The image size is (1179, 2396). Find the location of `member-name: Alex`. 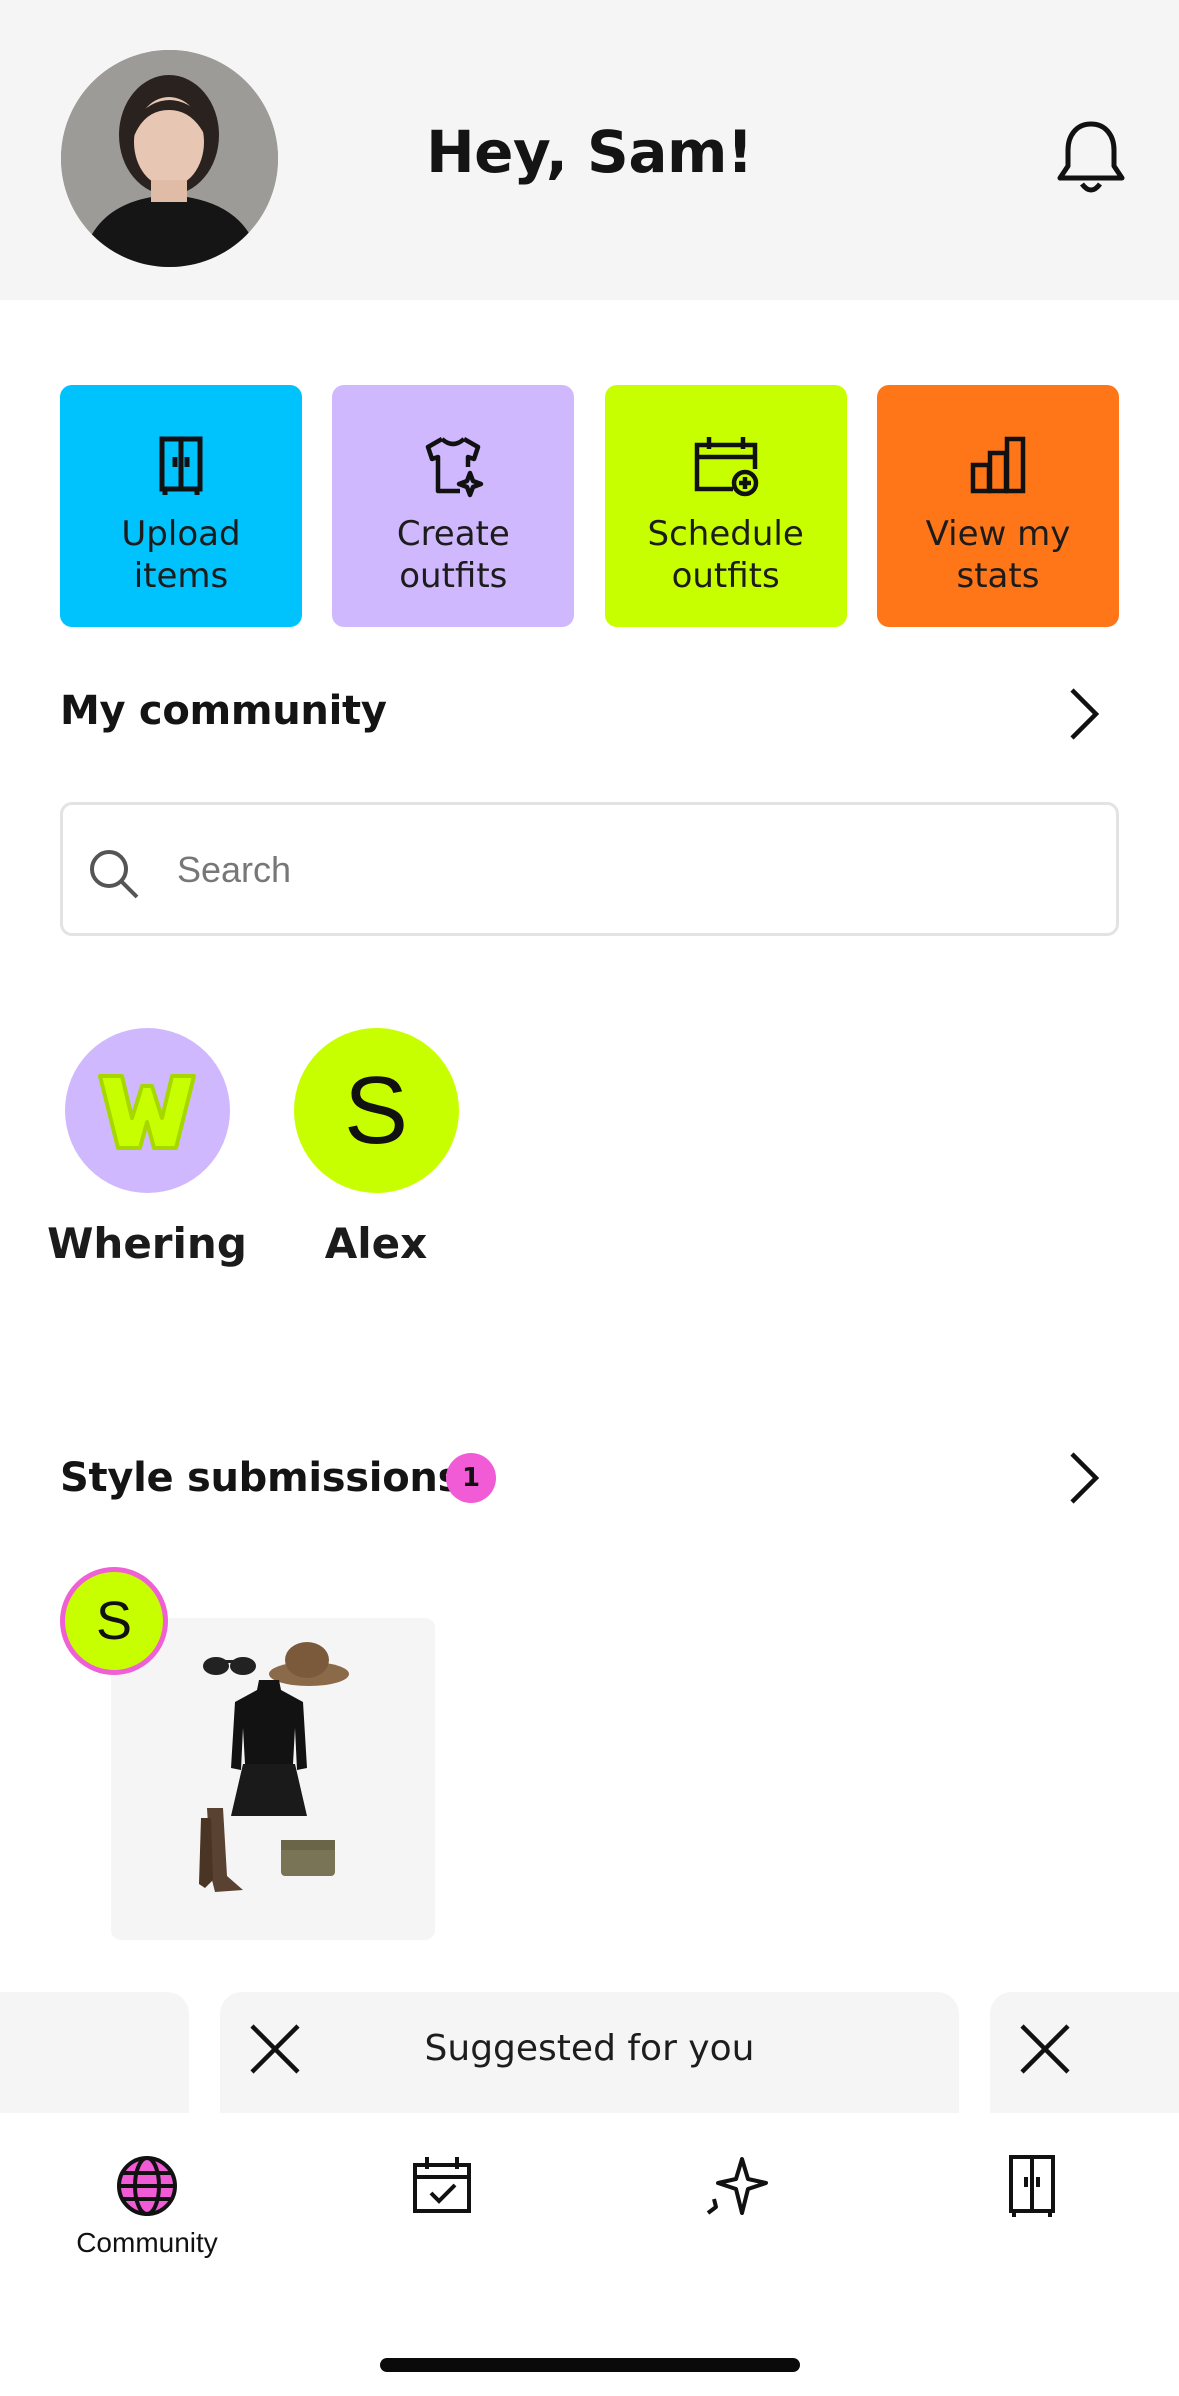

member-name: Alex is located at coordinates (376, 1243).